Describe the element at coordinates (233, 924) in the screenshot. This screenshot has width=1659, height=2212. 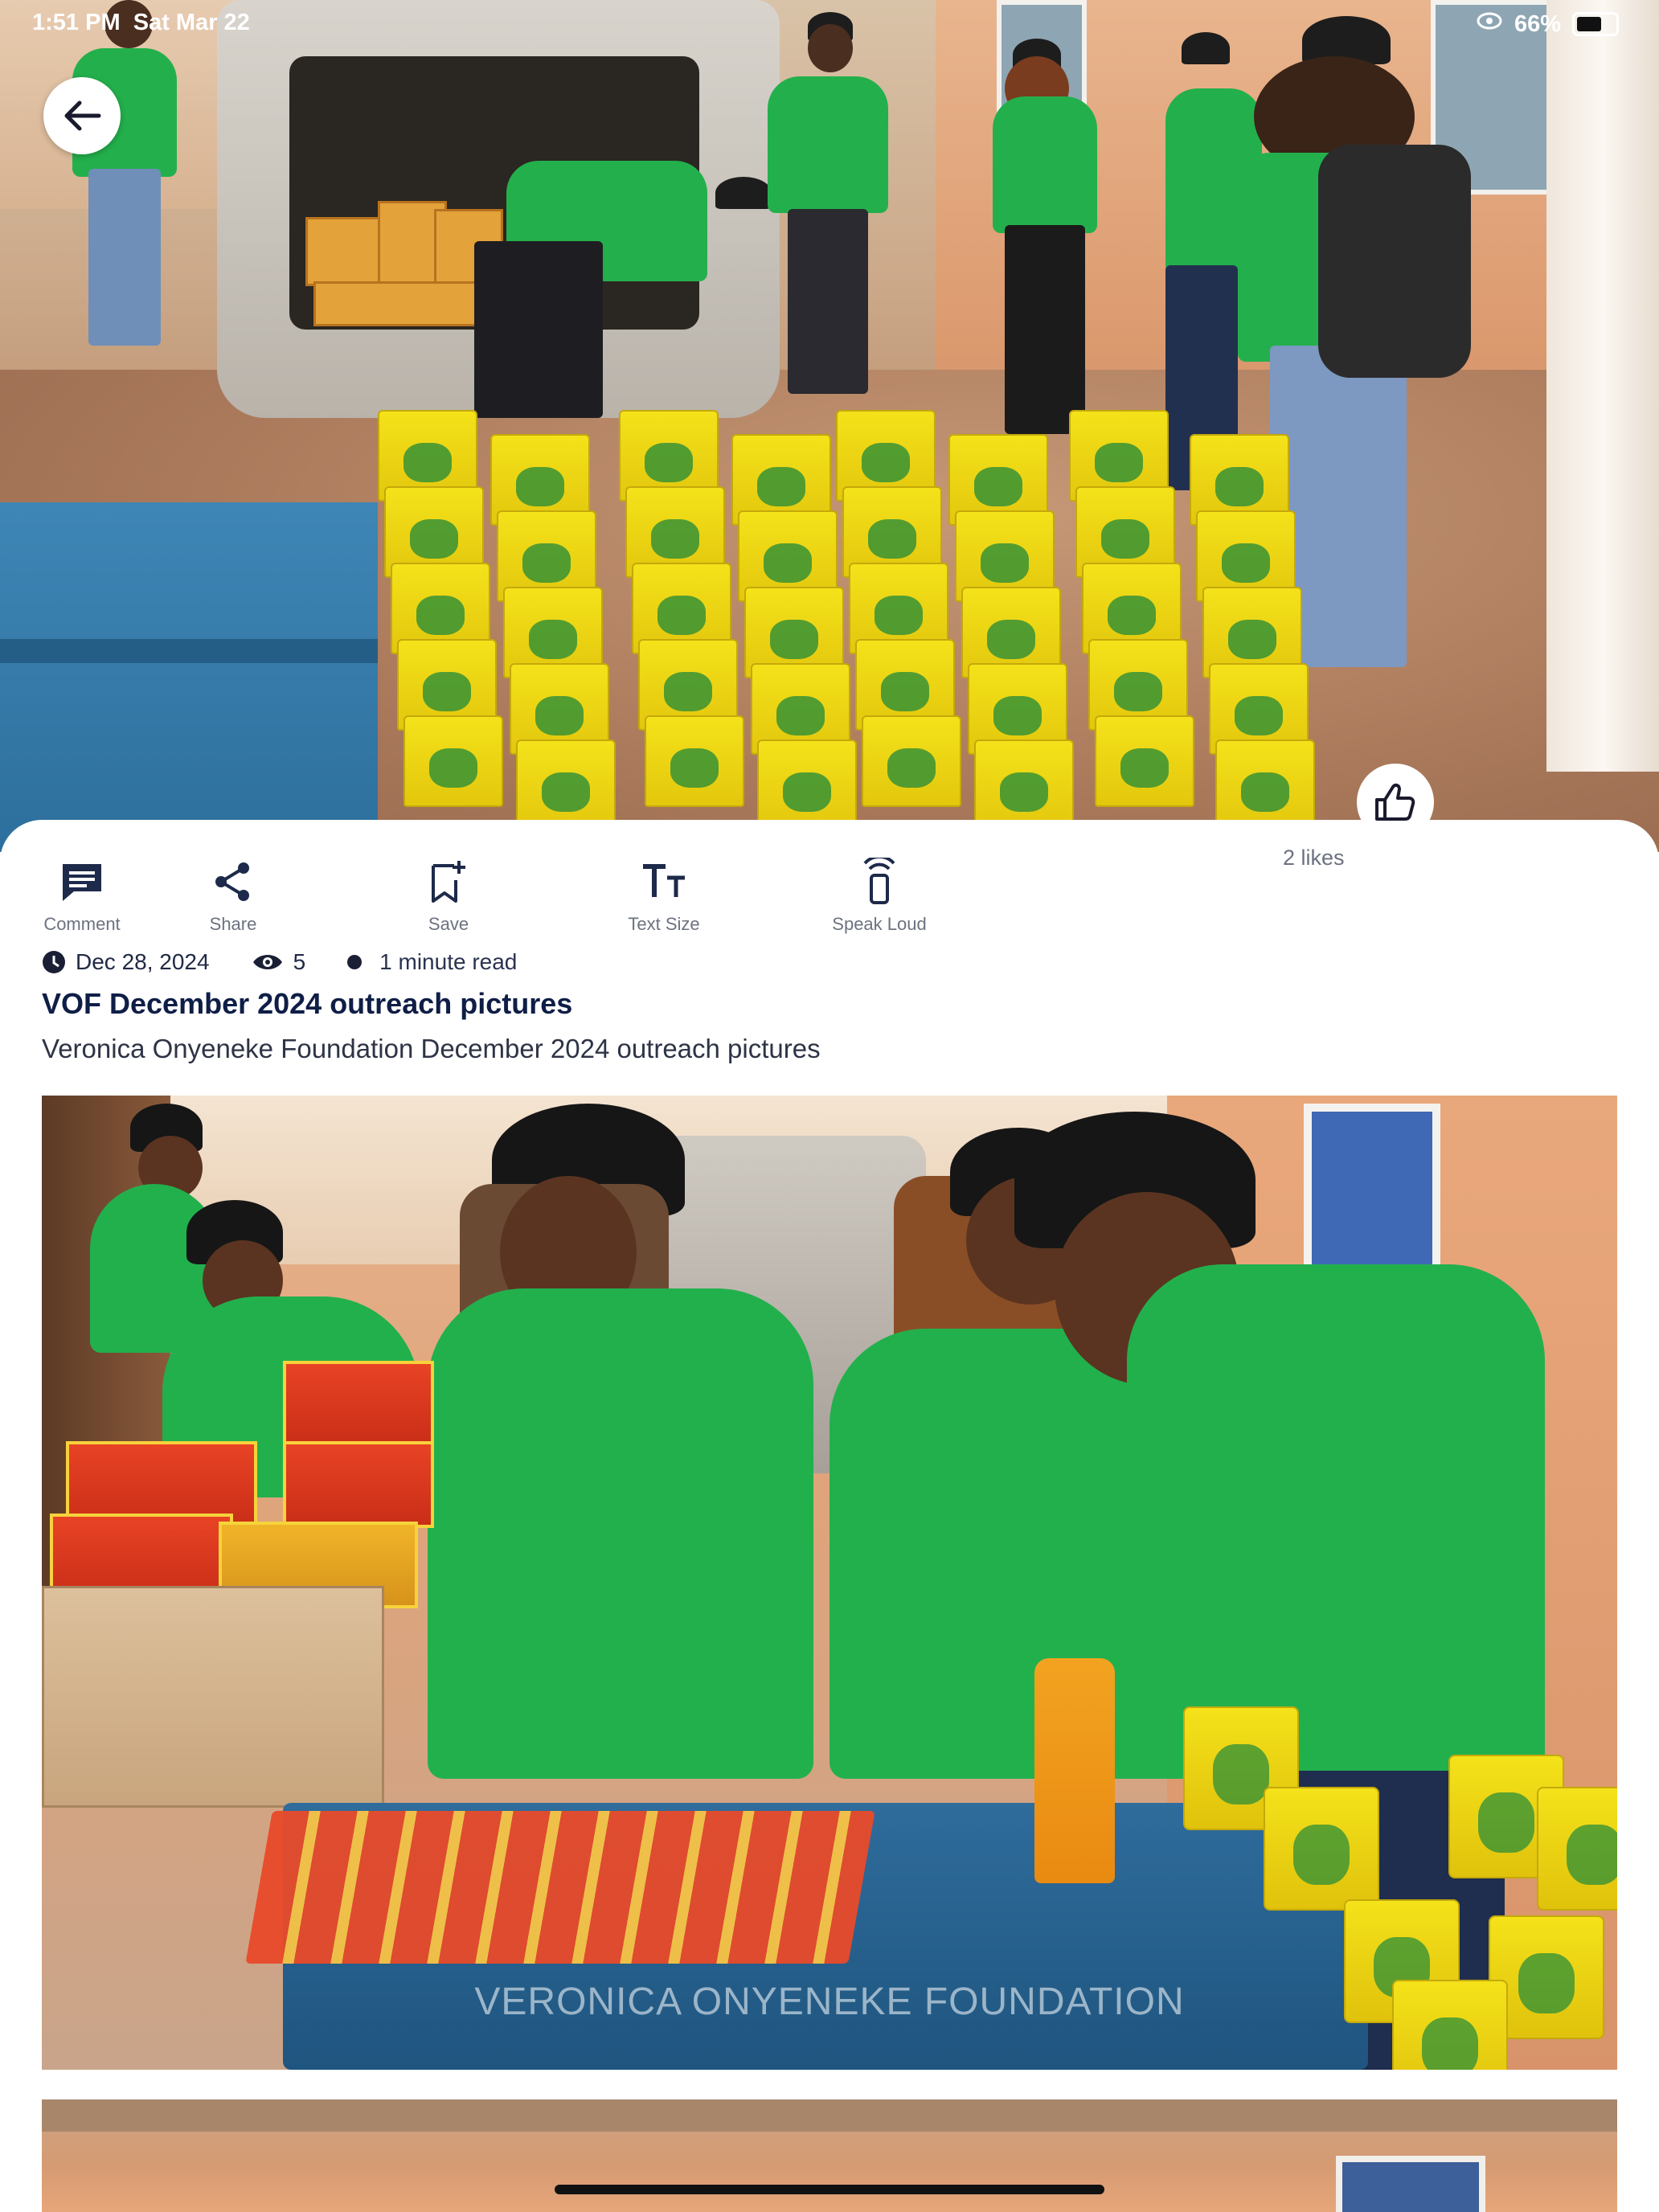
I see `share-label: Share` at that location.